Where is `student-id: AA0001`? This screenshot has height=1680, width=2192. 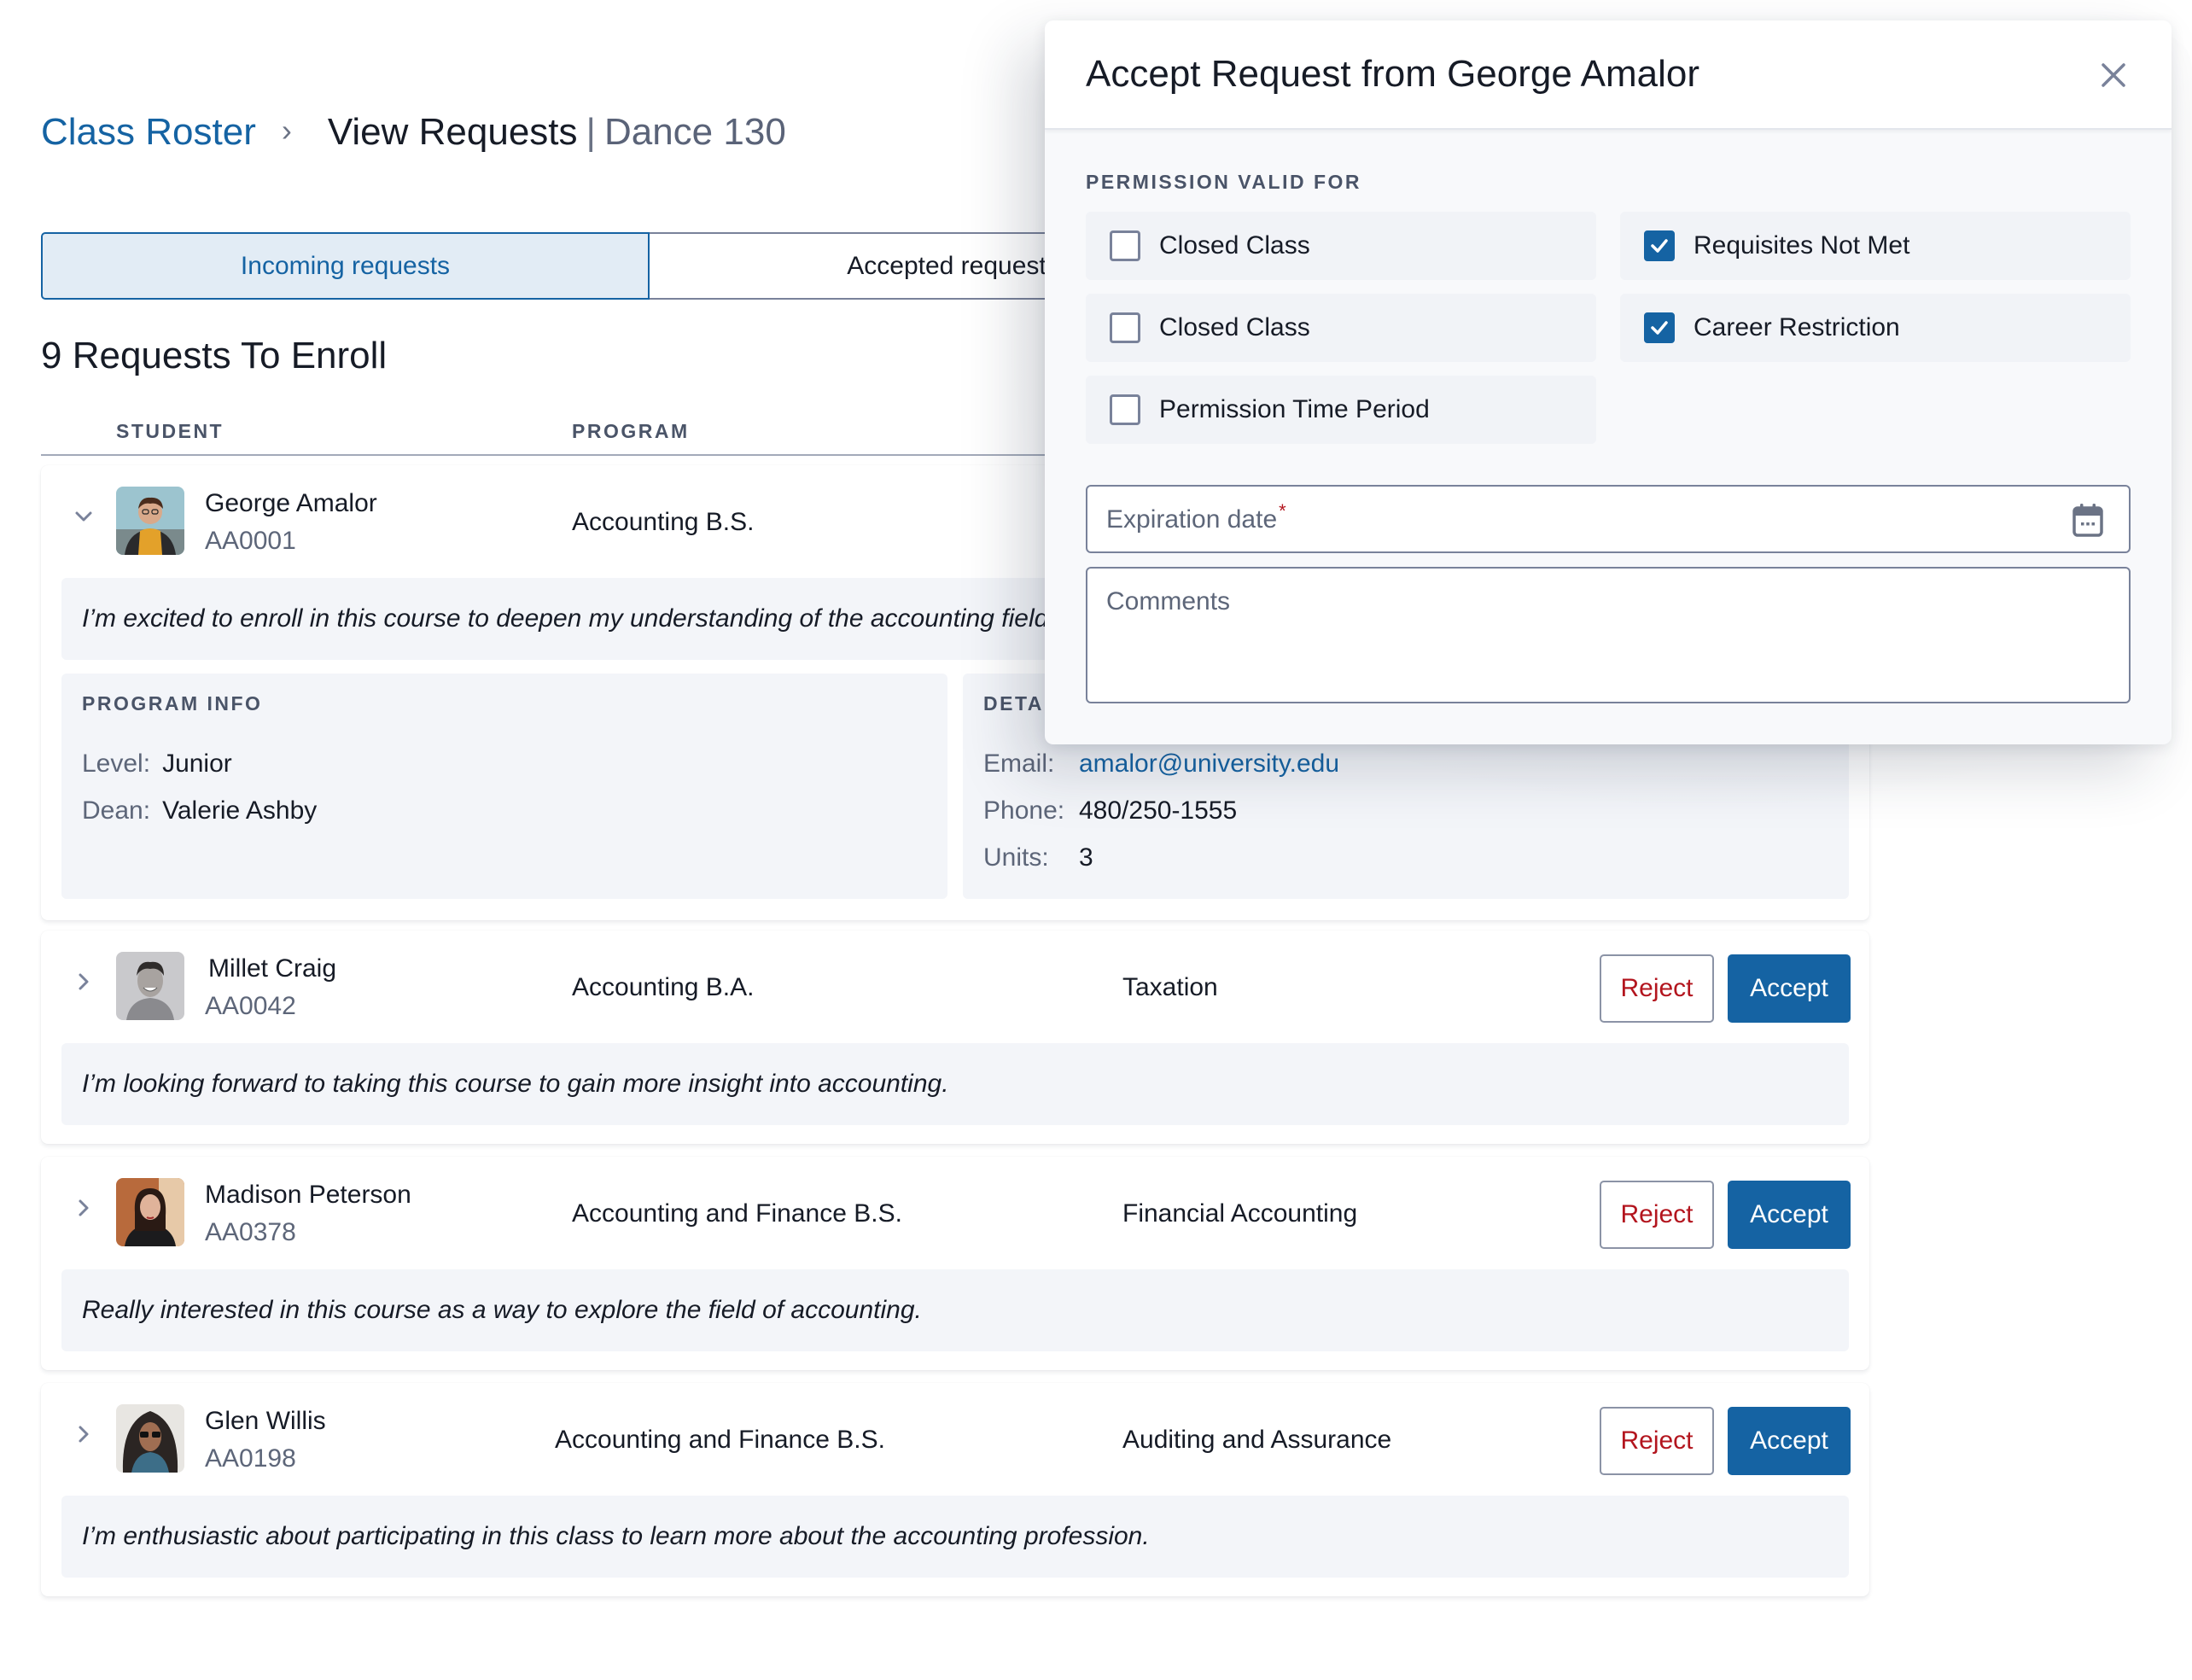 student-id: AA0001 is located at coordinates (250, 541).